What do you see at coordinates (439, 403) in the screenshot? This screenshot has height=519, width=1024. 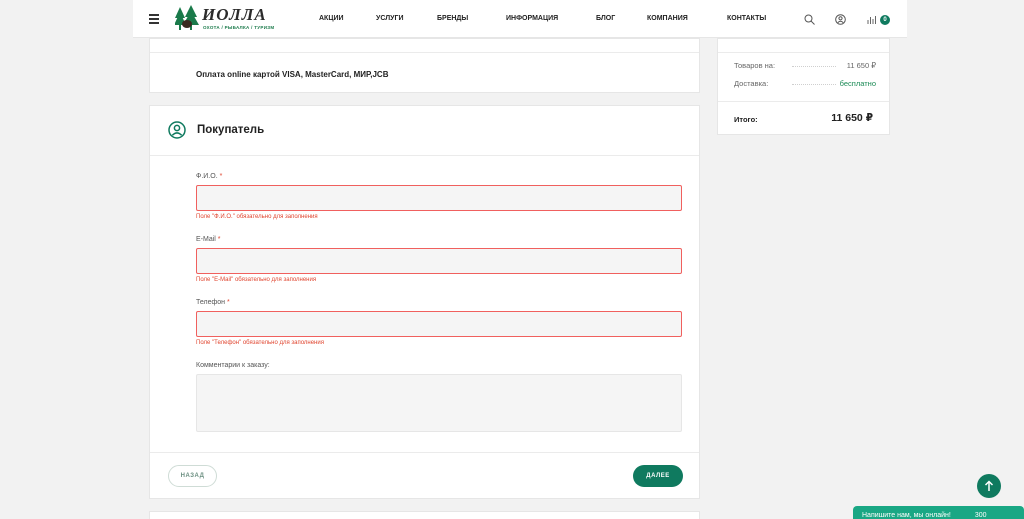 I see `comment-textarea` at bounding box center [439, 403].